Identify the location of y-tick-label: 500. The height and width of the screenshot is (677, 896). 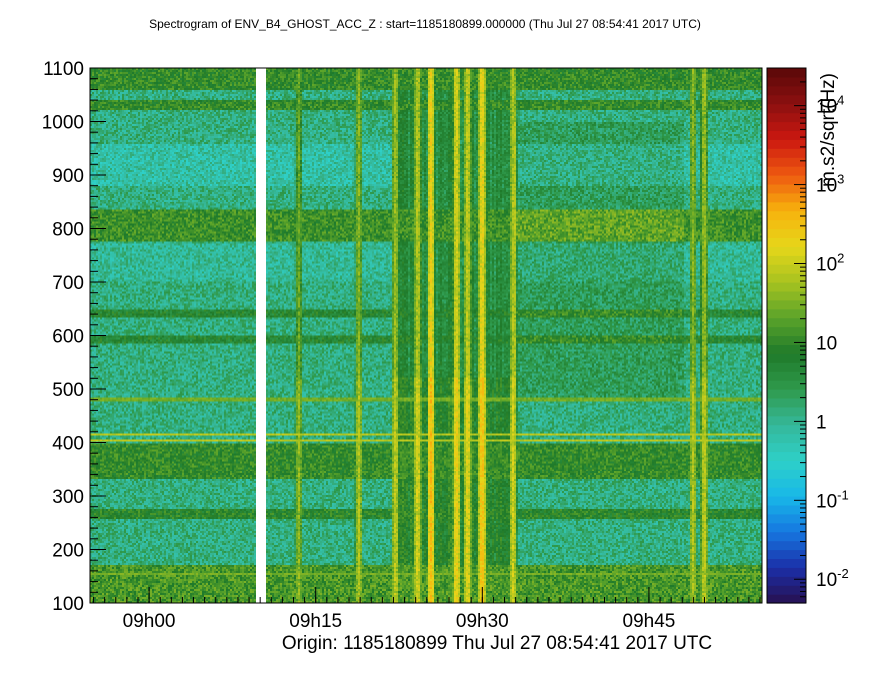
(68, 390).